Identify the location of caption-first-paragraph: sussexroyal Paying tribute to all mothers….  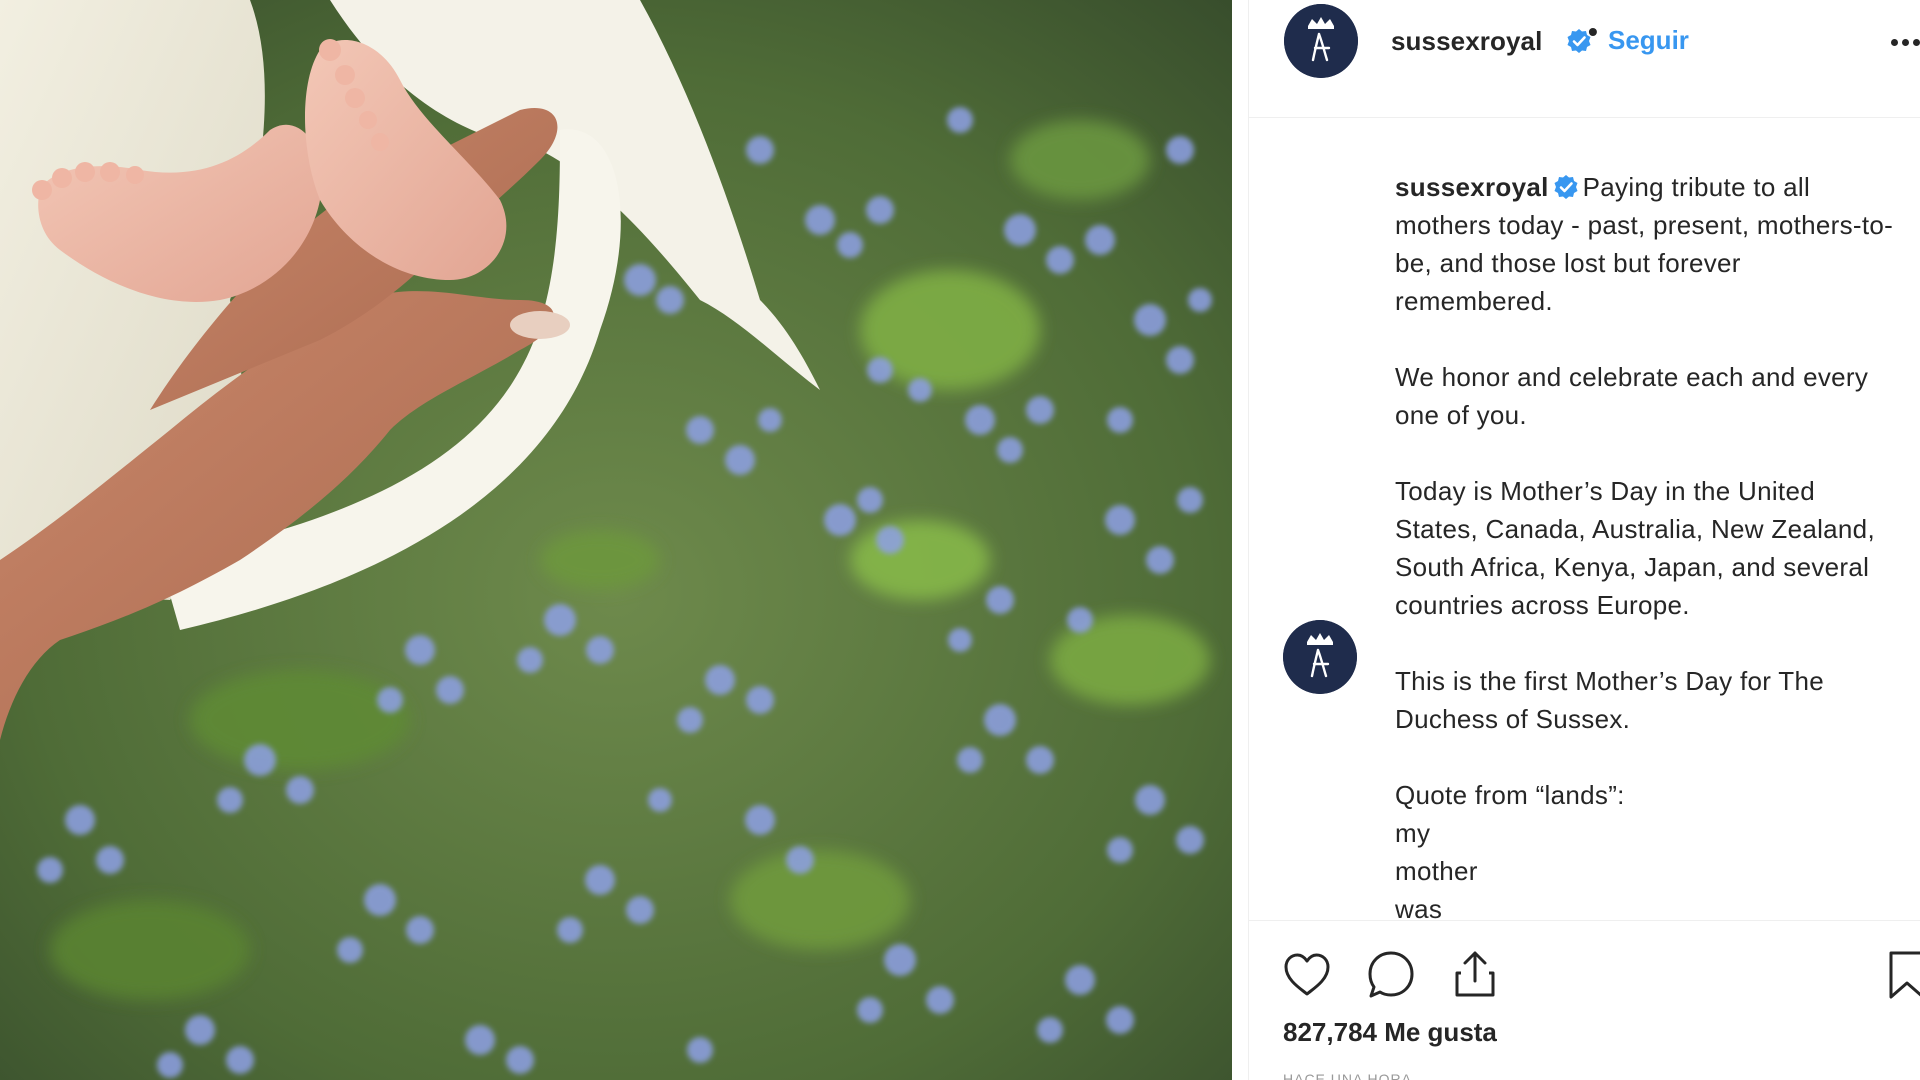
(1645, 244).